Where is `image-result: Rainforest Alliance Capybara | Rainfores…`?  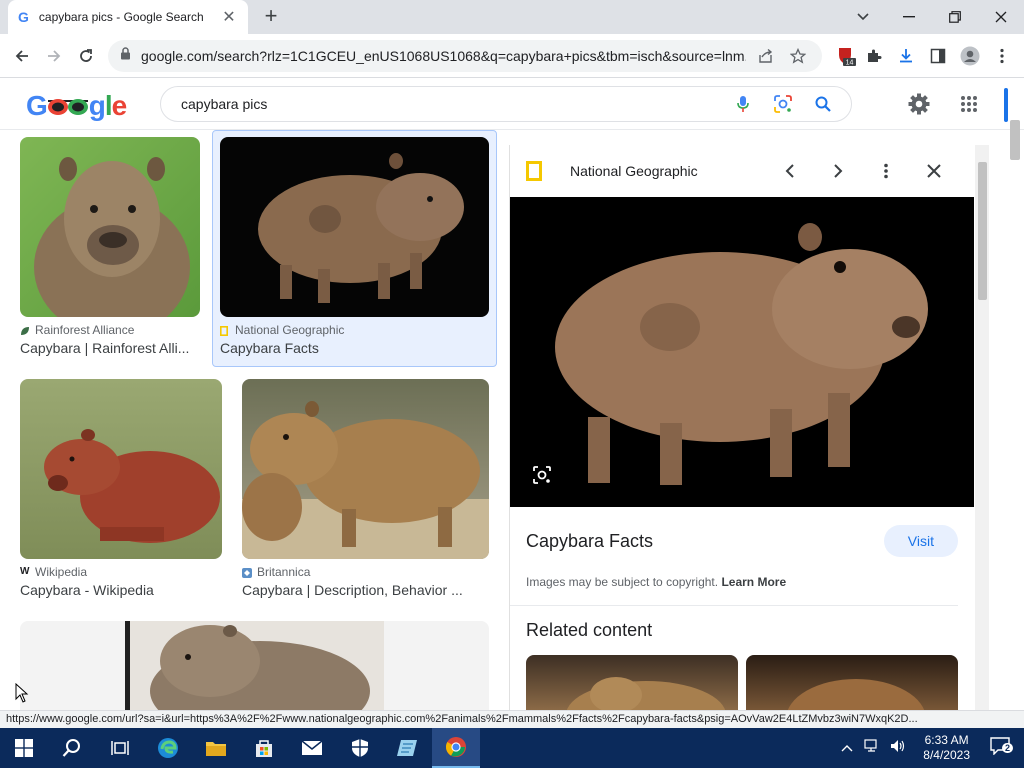 image-result: Rainforest Alliance Capybara | Rainfores… is located at coordinates (115, 246).